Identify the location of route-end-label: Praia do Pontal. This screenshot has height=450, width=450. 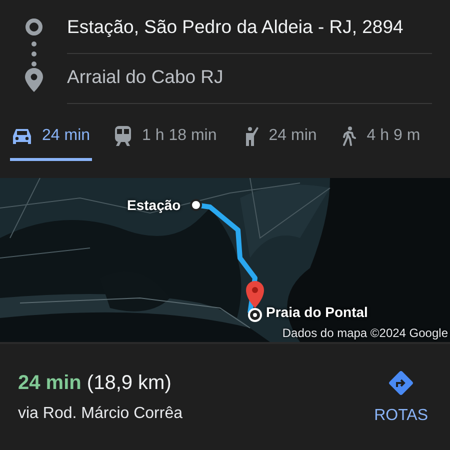
(317, 312).